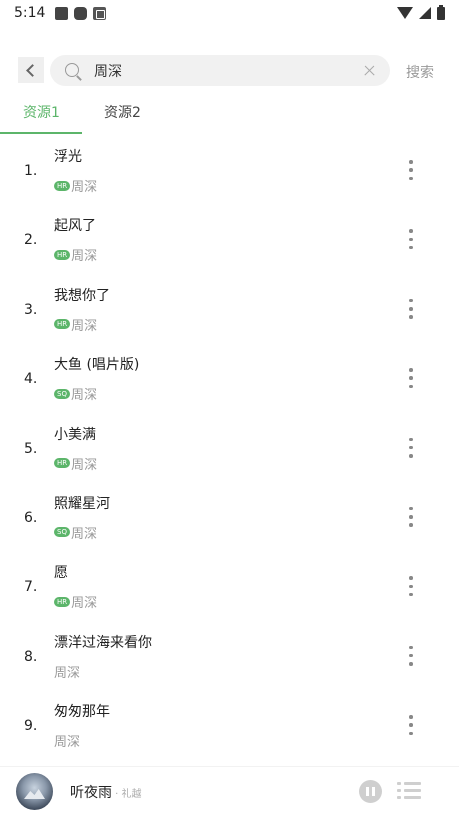  What do you see at coordinates (441, 12) in the screenshot?
I see `battery-icon` at bounding box center [441, 12].